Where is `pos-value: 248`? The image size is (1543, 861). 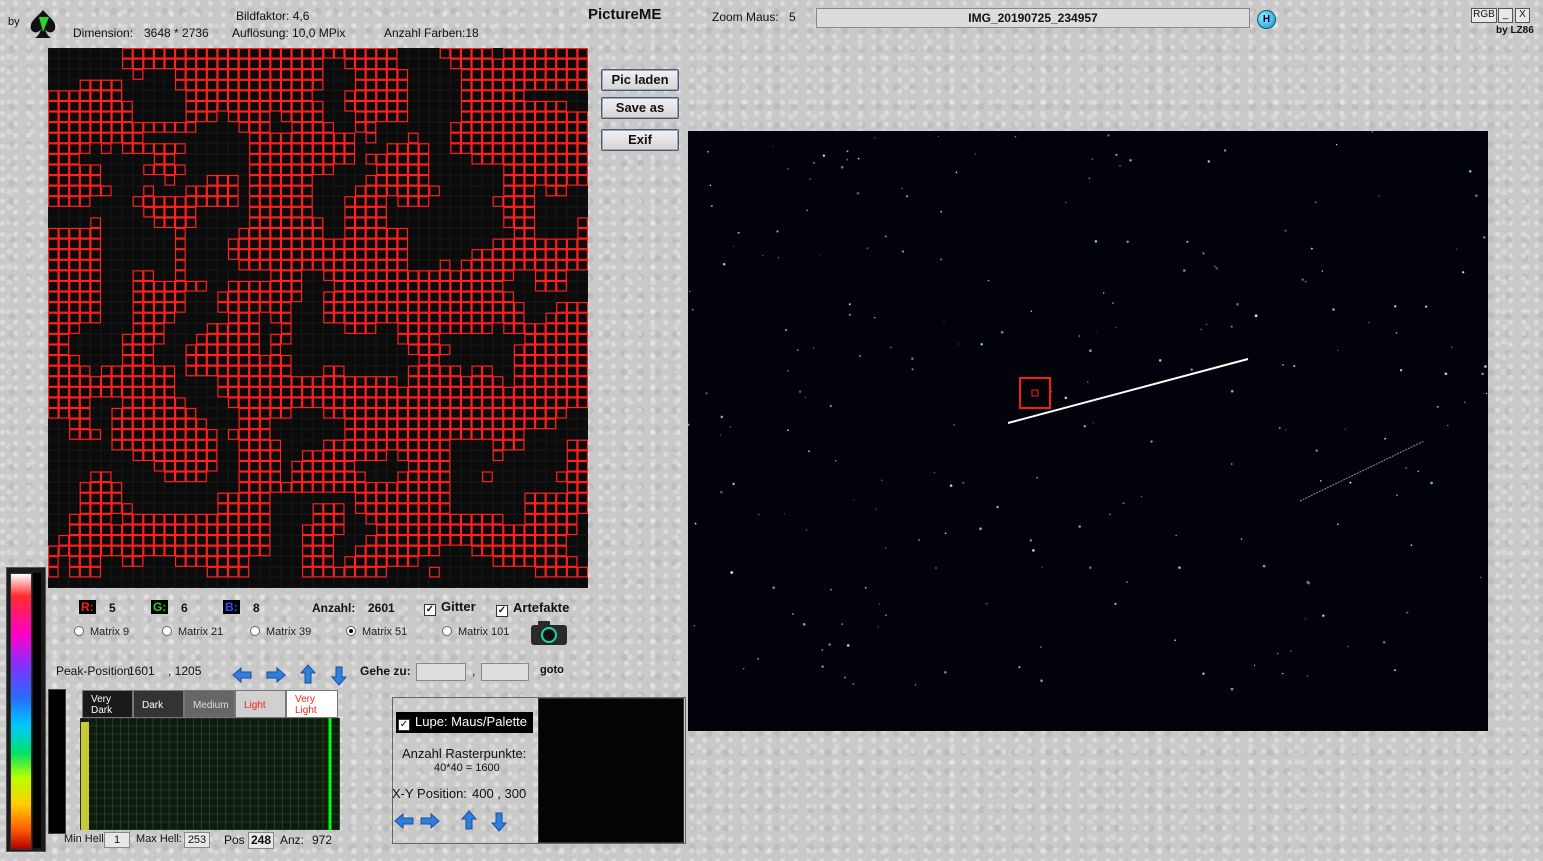
pos-value: 248 is located at coordinates (261, 840).